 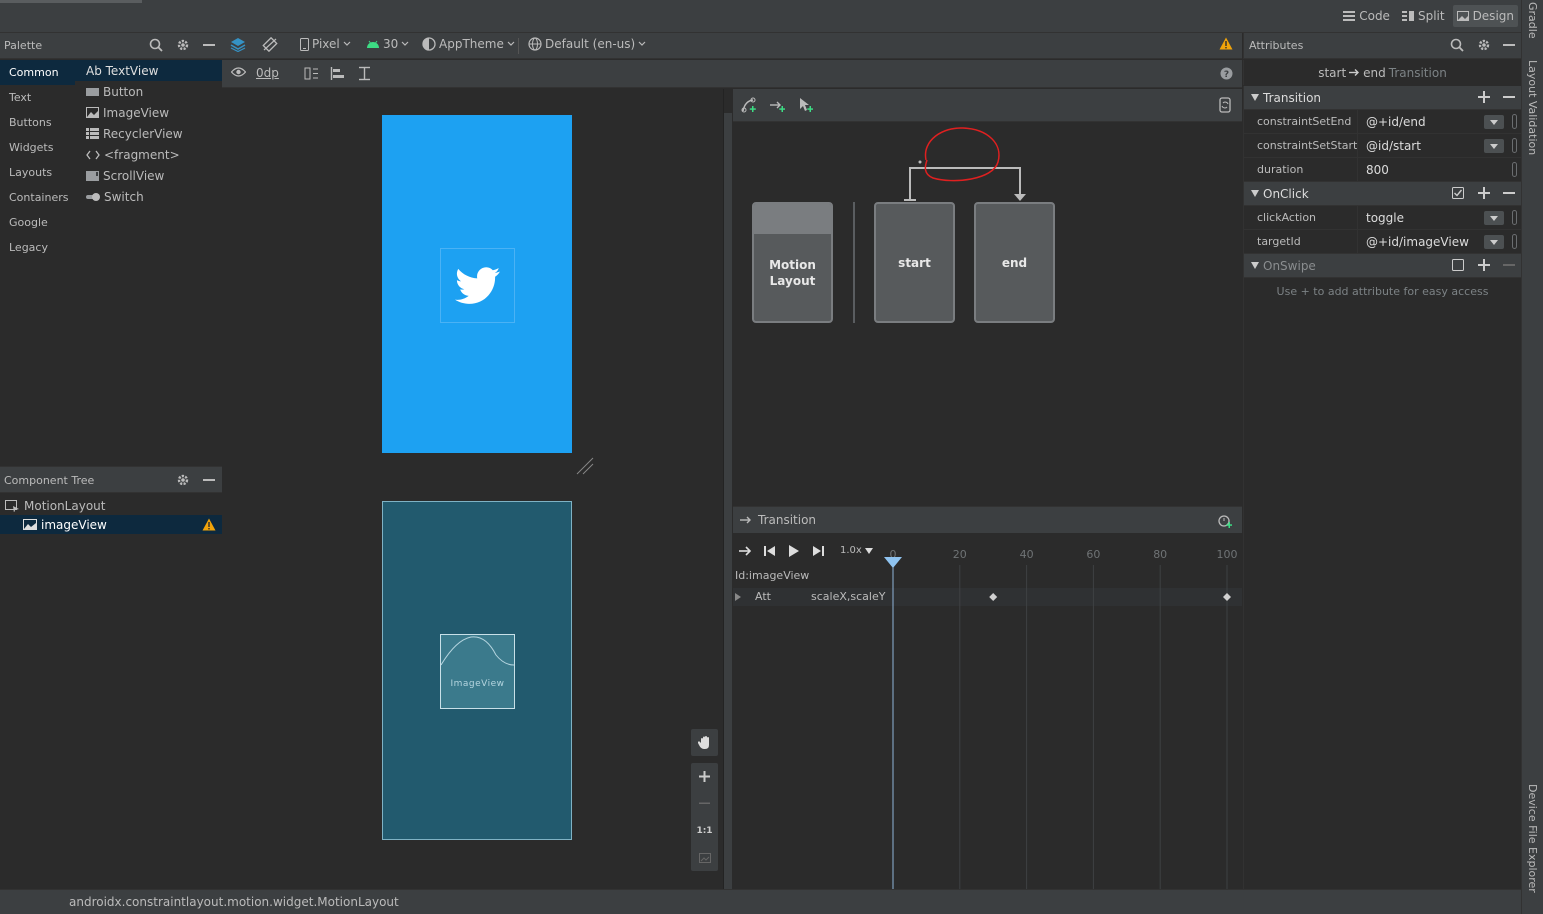 I want to click on skip-to-end-icon, so click(x=818, y=551).